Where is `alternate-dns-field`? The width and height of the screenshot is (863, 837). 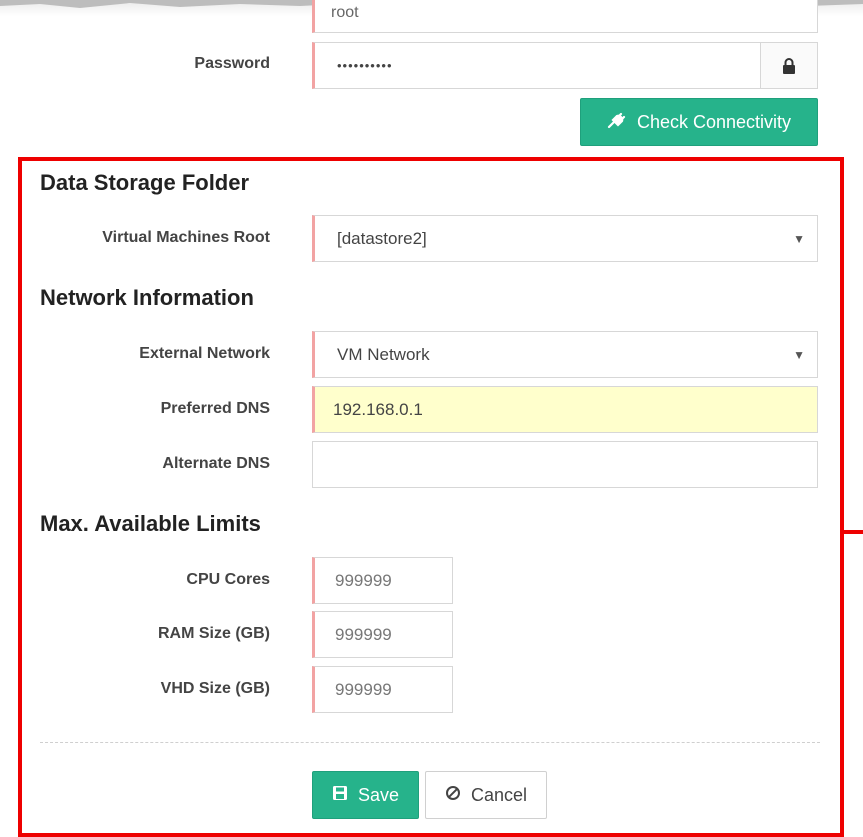
alternate-dns-field is located at coordinates (565, 464).